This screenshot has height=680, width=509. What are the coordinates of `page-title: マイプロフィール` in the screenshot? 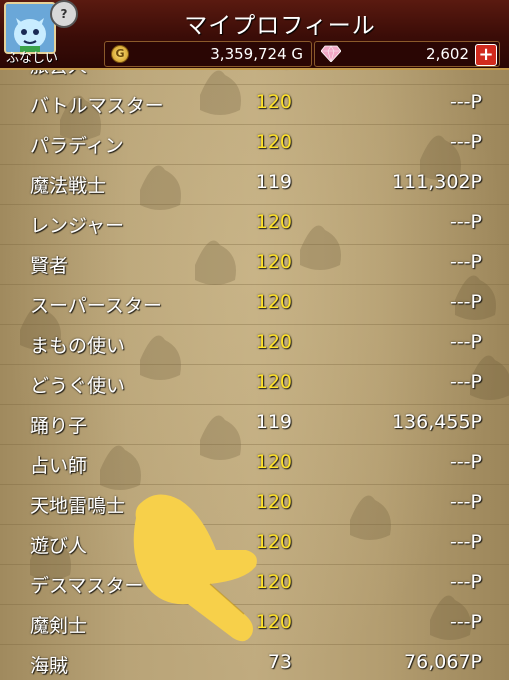 It's located at (280, 26).